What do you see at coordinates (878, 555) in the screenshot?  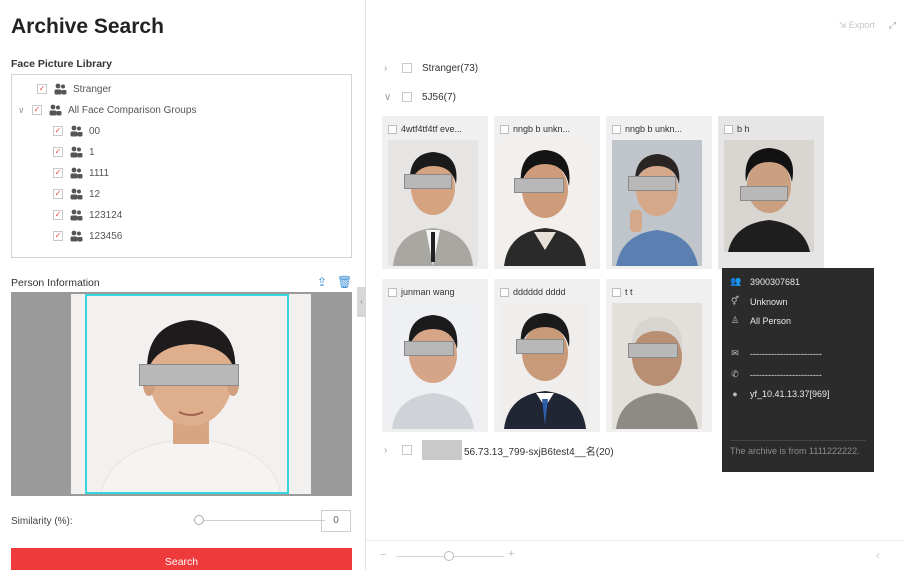 I see `chevron-left-icon: ‹` at bounding box center [878, 555].